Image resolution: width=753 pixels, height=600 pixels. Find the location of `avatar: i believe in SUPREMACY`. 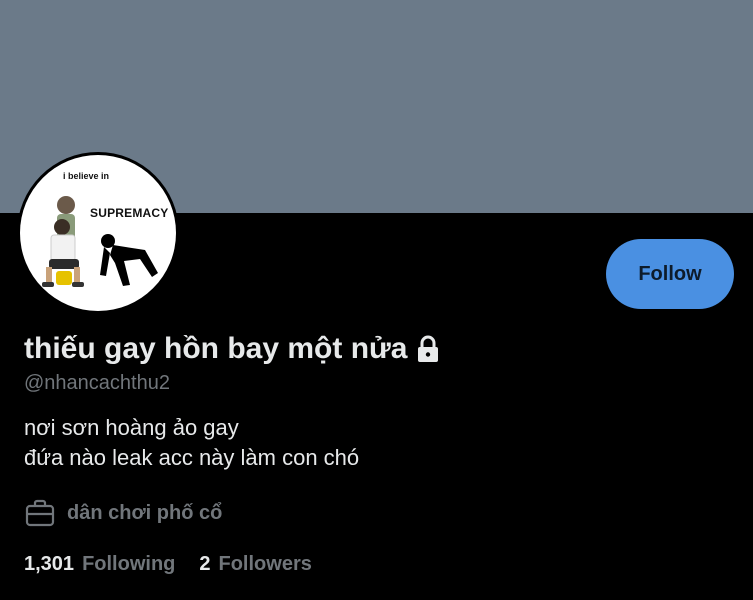

avatar: i believe in SUPREMACY is located at coordinates (98, 233).